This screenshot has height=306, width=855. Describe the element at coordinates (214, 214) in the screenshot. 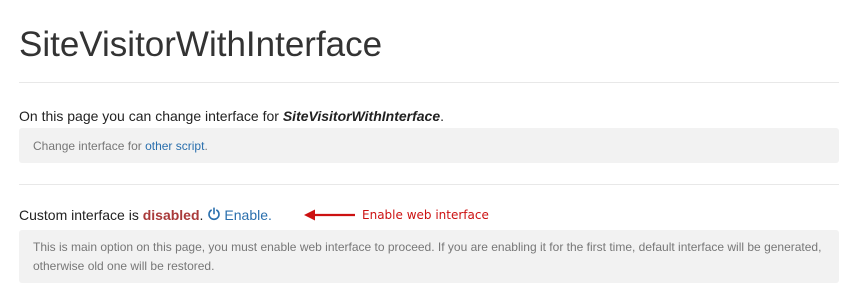

I see `power-icon` at that location.